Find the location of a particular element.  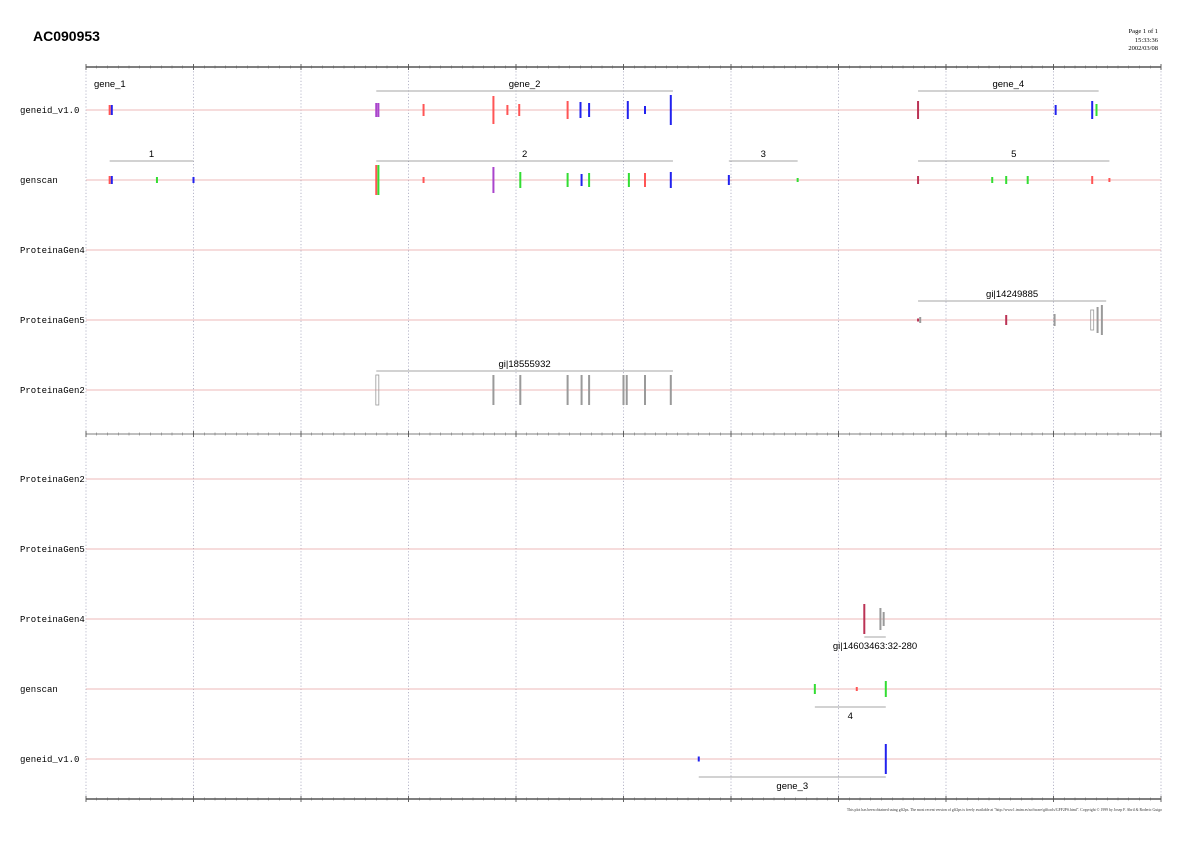

group-label: 4 is located at coordinates (850, 716).